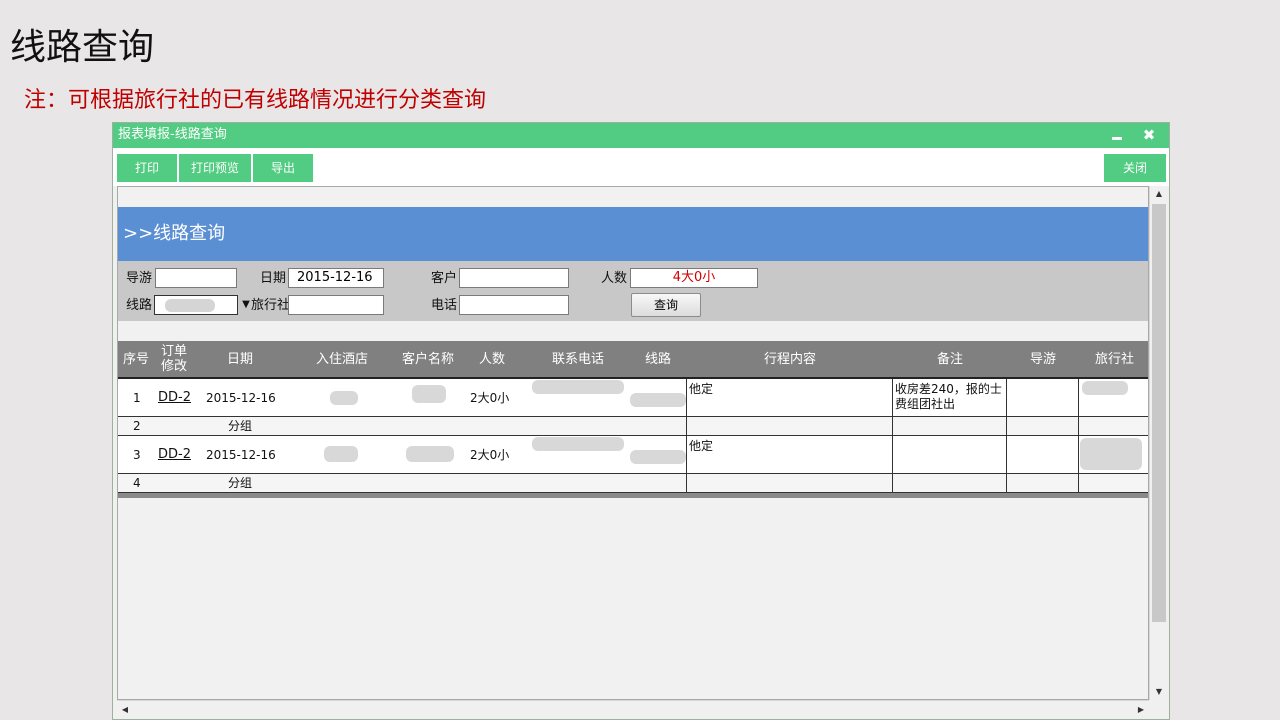 Image resolution: width=1280 pixels, height=720 pixels. I want to click on close-icon: ✖, so click(1149, 135).